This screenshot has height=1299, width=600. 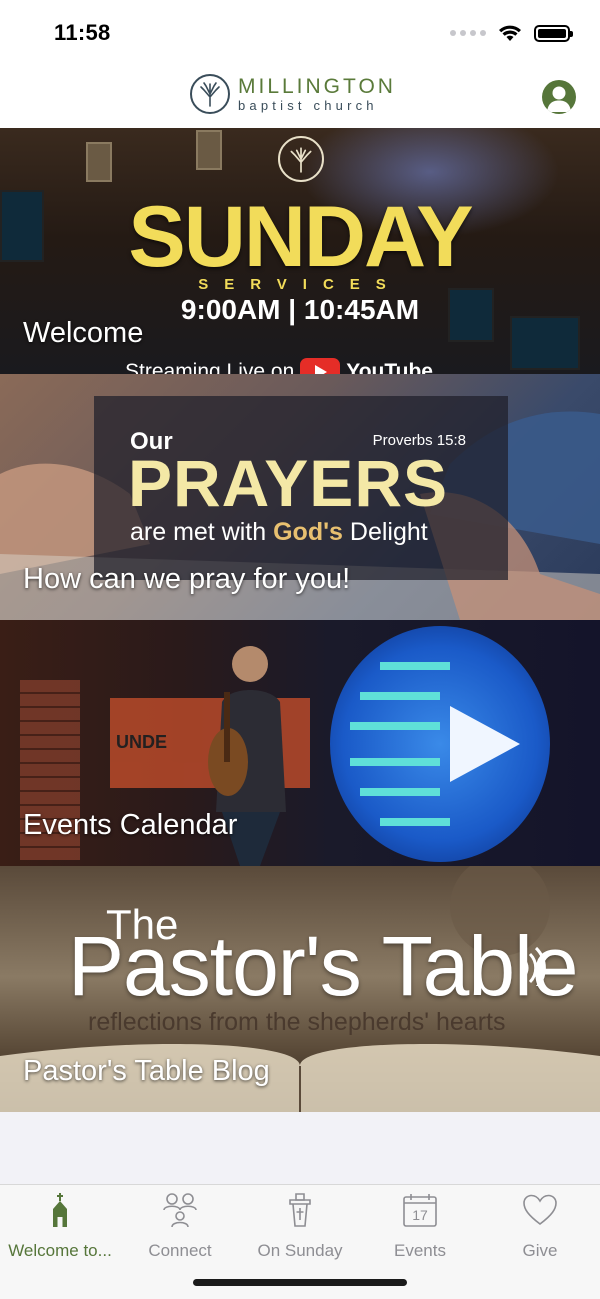 What do you see at coordinates (210, 367) in the screenshot?
I see `stream-text: Streaming Live on` at bounding box center [210, 367].